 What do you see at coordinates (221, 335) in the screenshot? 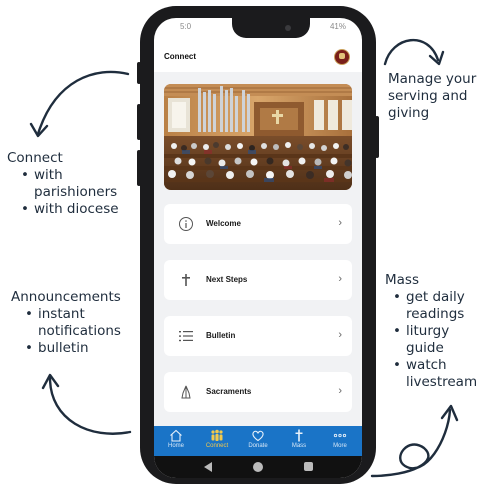
I see `menu-item-label: Bulletin` at bounding box center [221, 335].